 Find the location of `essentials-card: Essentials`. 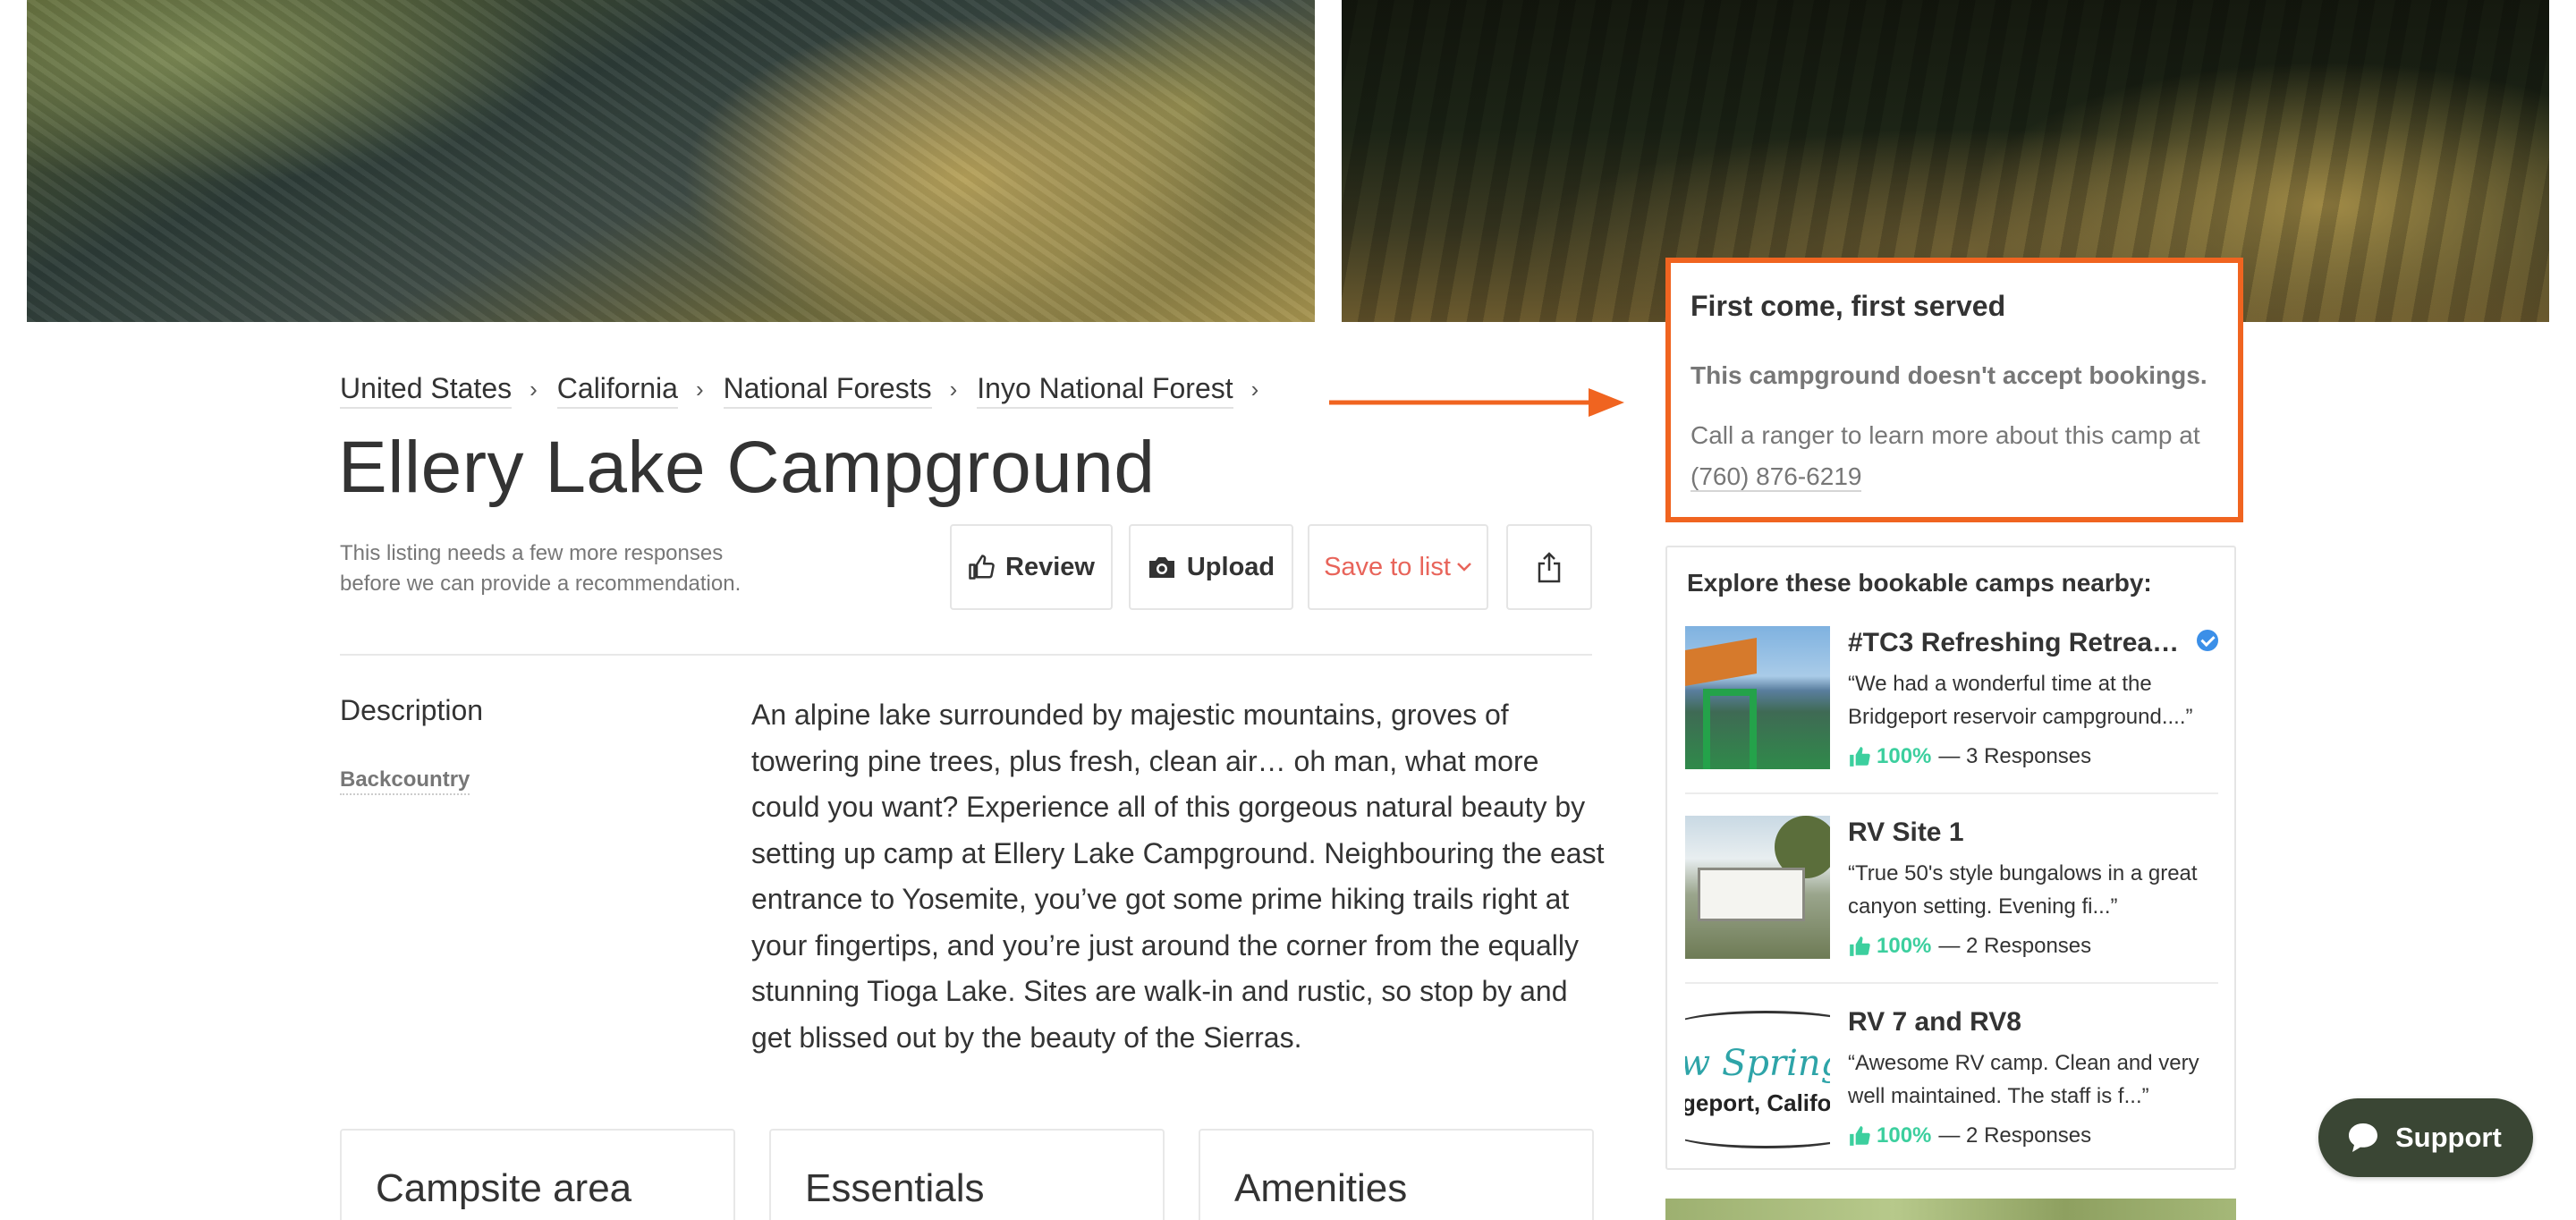

essentials-card: Essentials is located at coordinates (967, 1174).